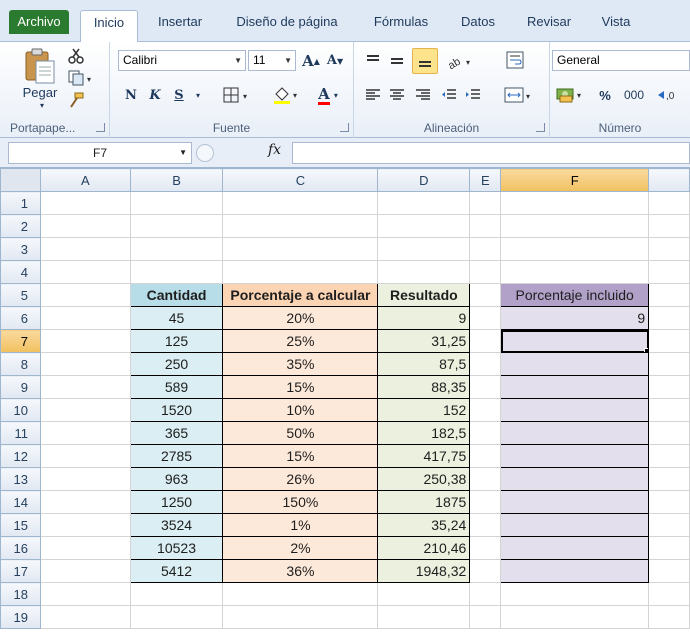 Image resolution: width=690 pixels, height=637 pixels. I want to click on row-header: 5, so click(20, 295).